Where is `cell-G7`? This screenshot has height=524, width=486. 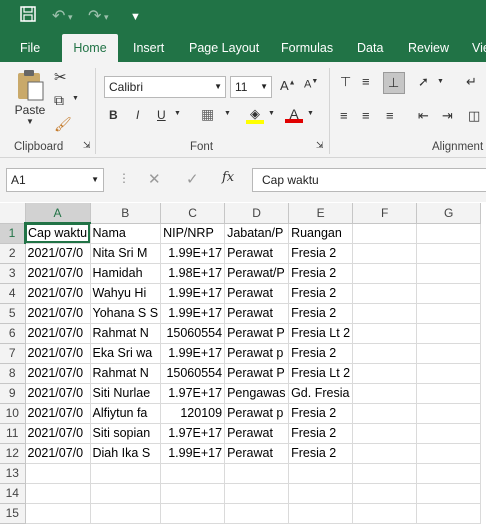
cell-G7 is located at coordinates (449, 353).